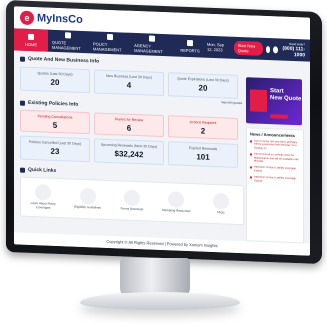 The width and height of the screenshot is (327, 324). I want to click on actions-required-card: Actions Required 2, so click(203, 127).